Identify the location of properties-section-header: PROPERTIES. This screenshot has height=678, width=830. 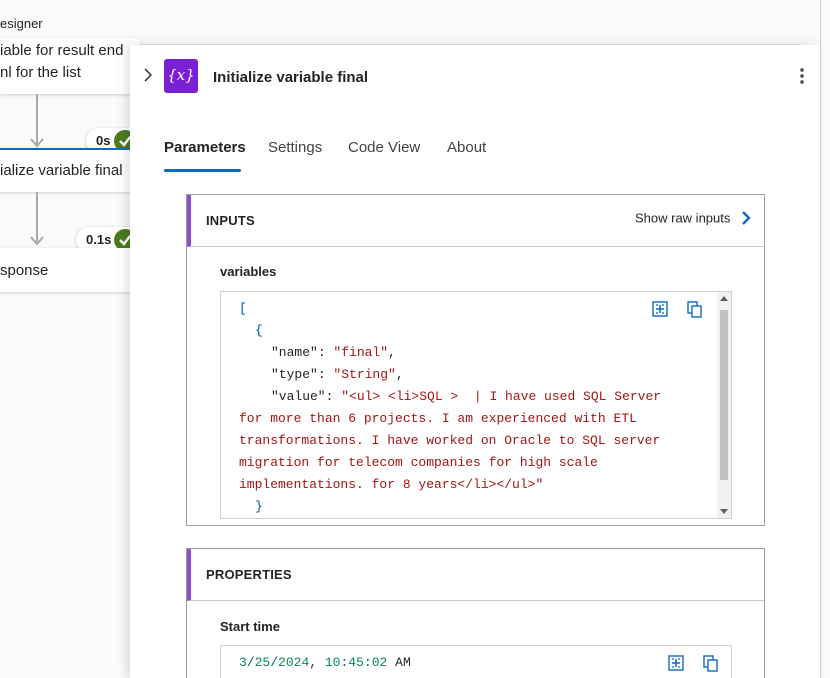
(475, 575).